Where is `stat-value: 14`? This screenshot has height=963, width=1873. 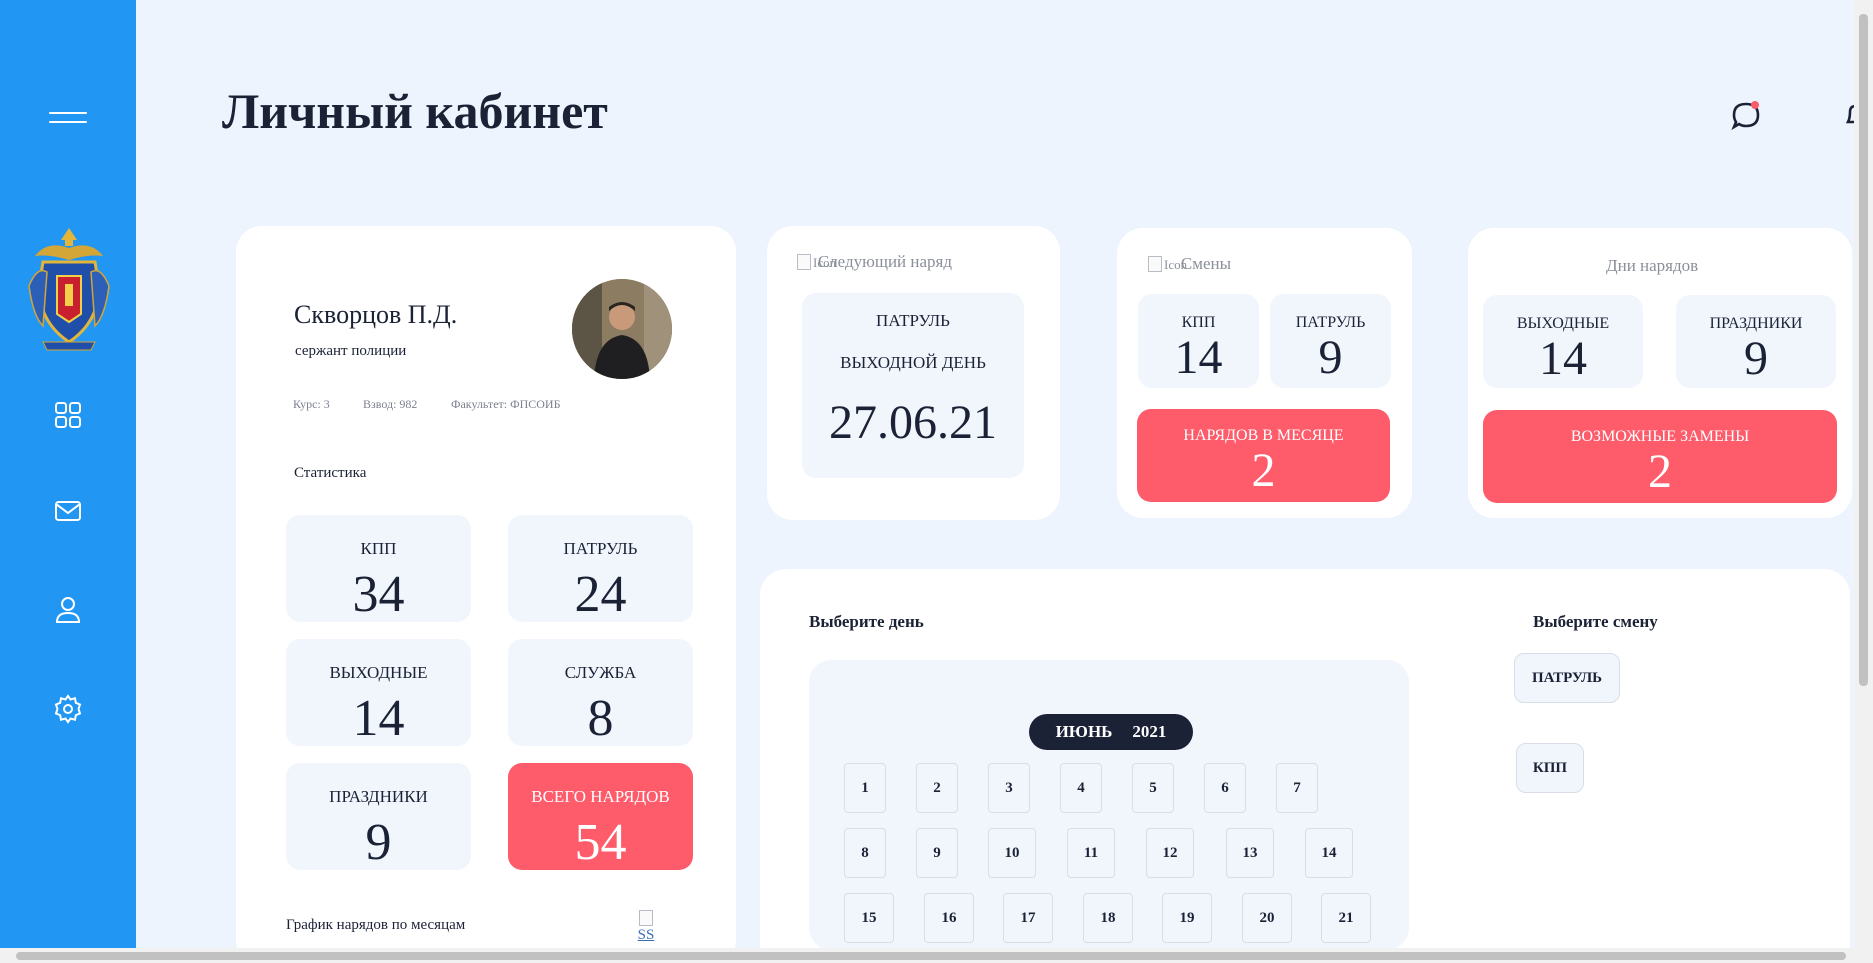
stat-value: 14 is located at coordinates (378, 718).